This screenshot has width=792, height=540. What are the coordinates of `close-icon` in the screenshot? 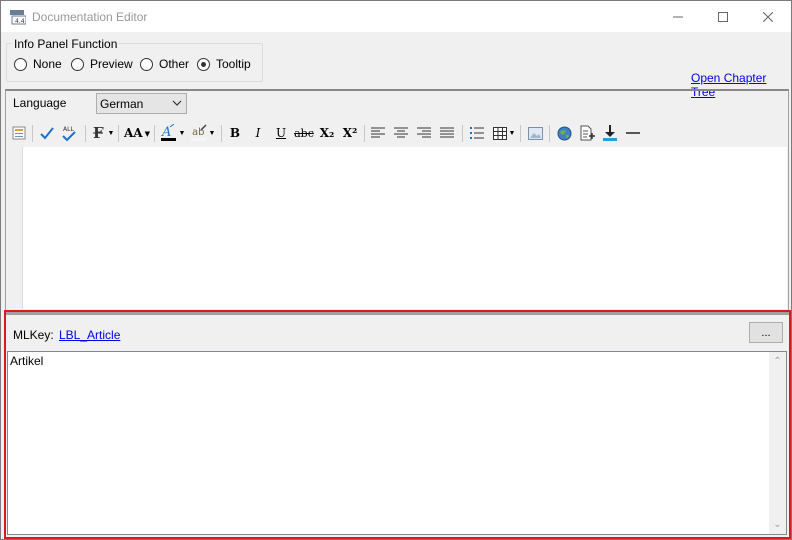 It's located at (768, 16).